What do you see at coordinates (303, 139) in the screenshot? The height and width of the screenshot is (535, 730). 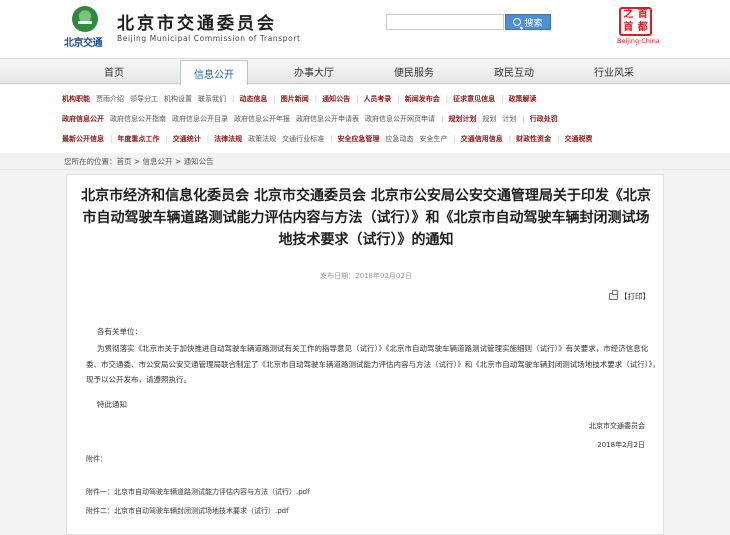 I see `subnav-link: 交通行业标准` at bounding box center [303, 139].